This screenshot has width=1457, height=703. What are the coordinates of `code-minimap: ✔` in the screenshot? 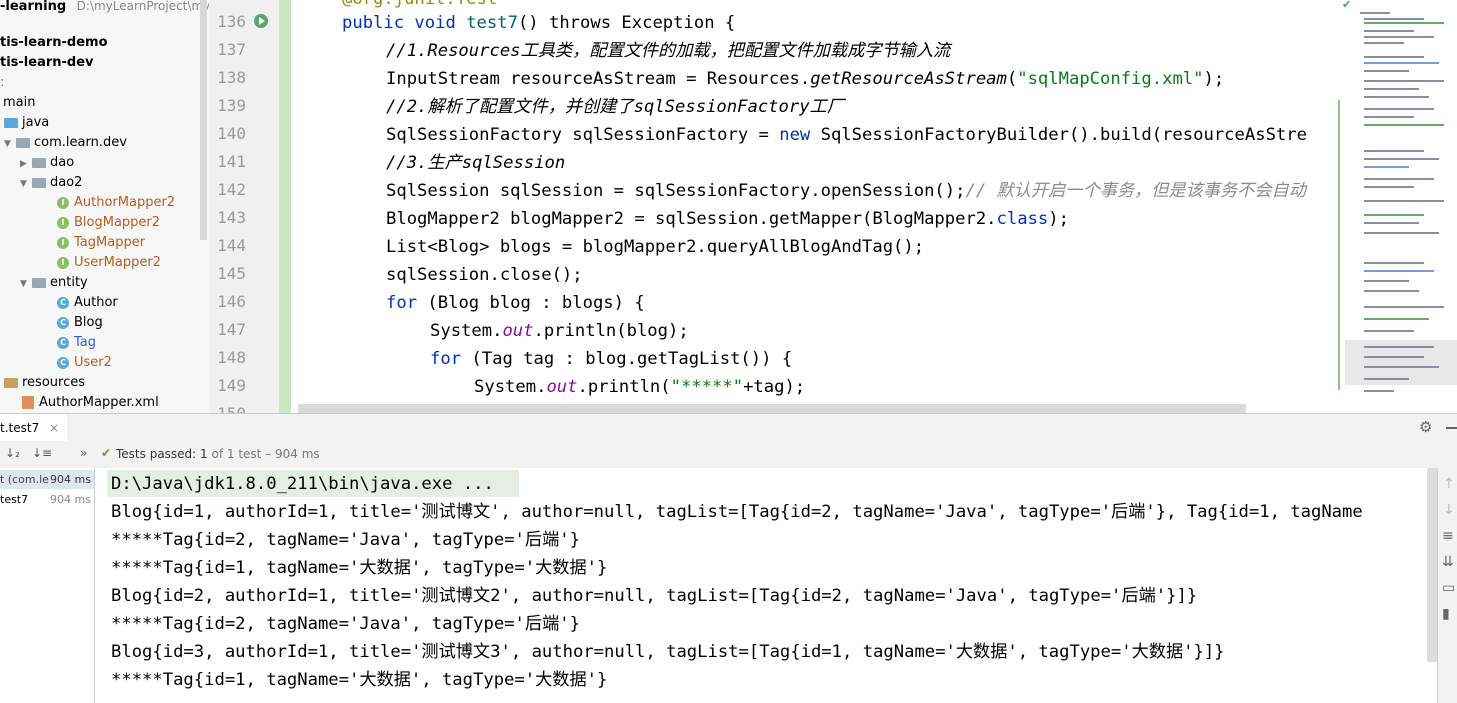 It's located at (1398, 206).